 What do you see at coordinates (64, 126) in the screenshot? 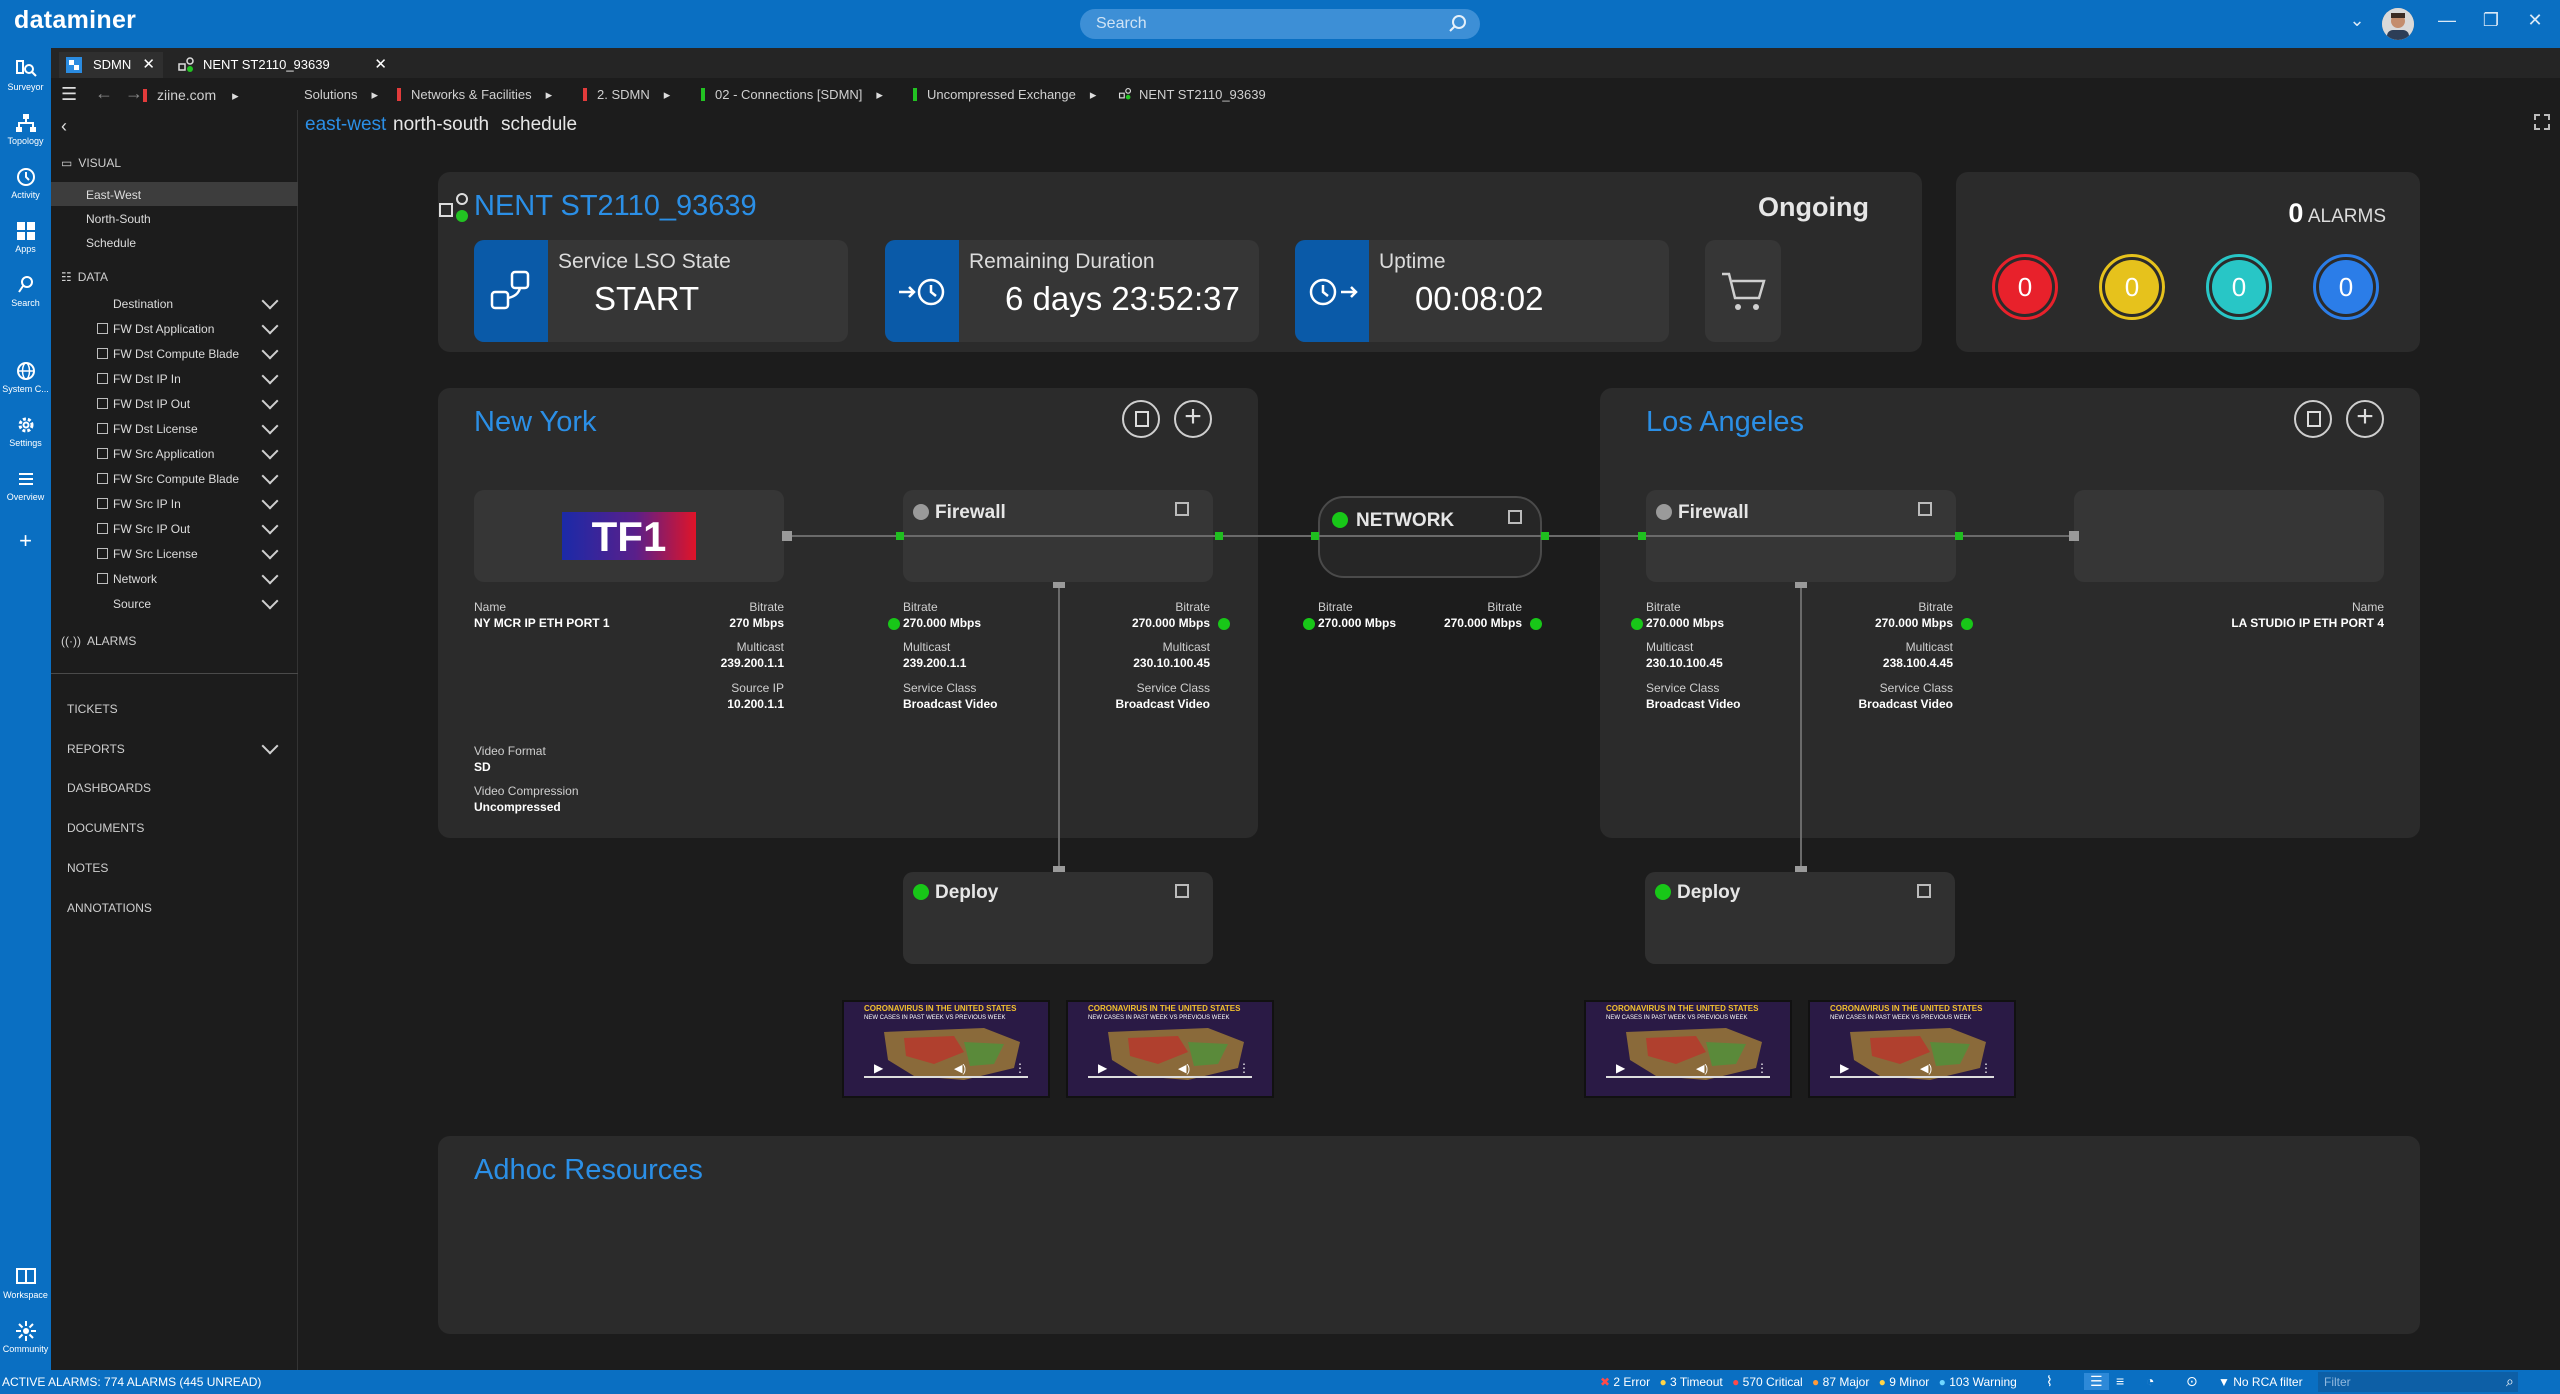
I see `collapse-icon: ‹` at bounding box center [64, 126].